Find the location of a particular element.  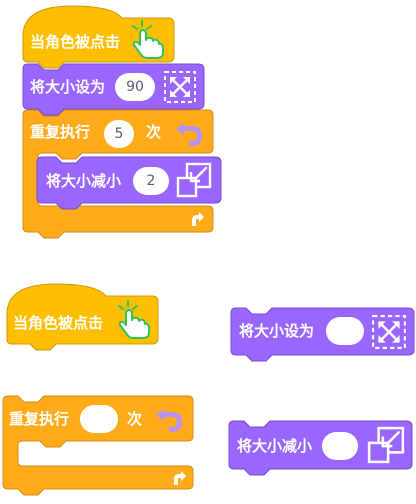

palette-change-size-label: 将大小减小 is located at coordinates (275, 446).